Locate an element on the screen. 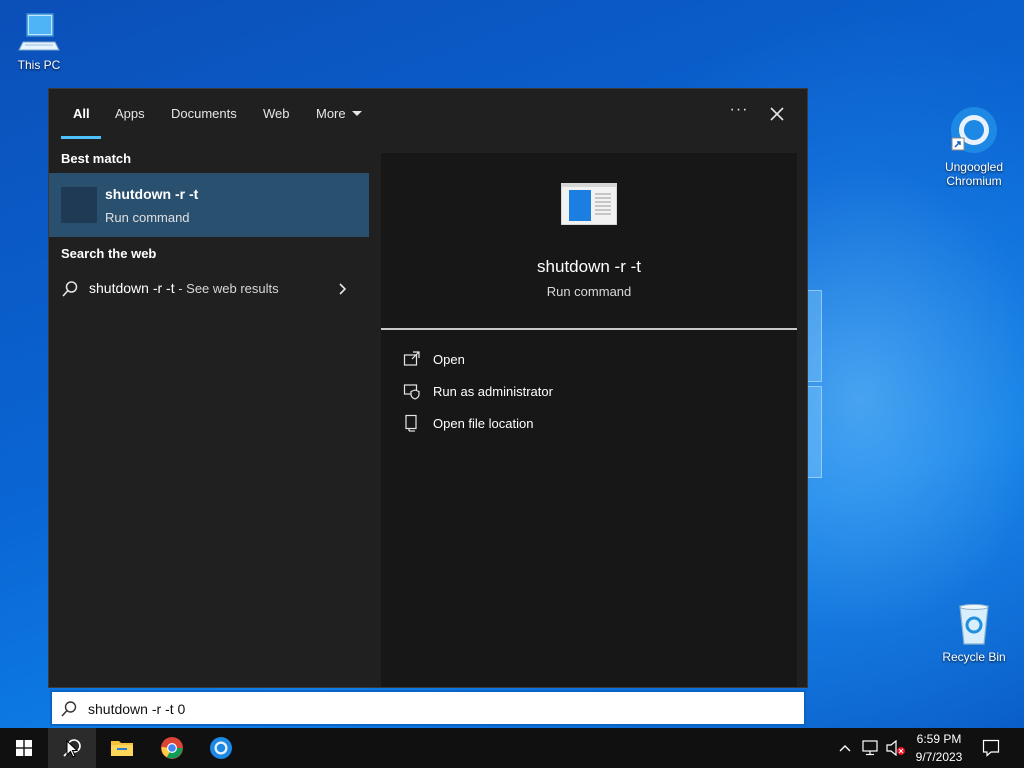 This screenshot has height=768, width=1024. computer-icon is located at coordinates (39, 32).